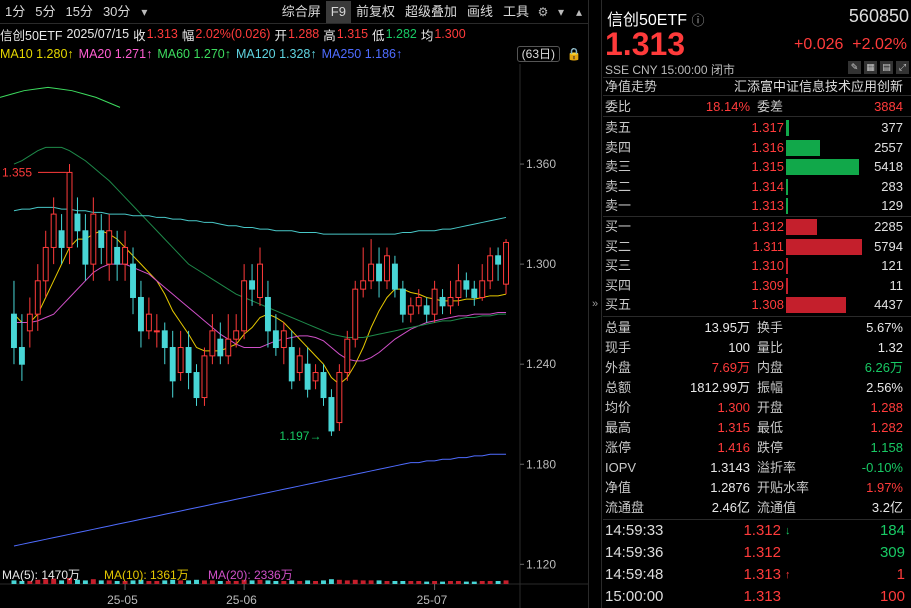  I want to click on period-30min-button: 30分, so click(116, 12).